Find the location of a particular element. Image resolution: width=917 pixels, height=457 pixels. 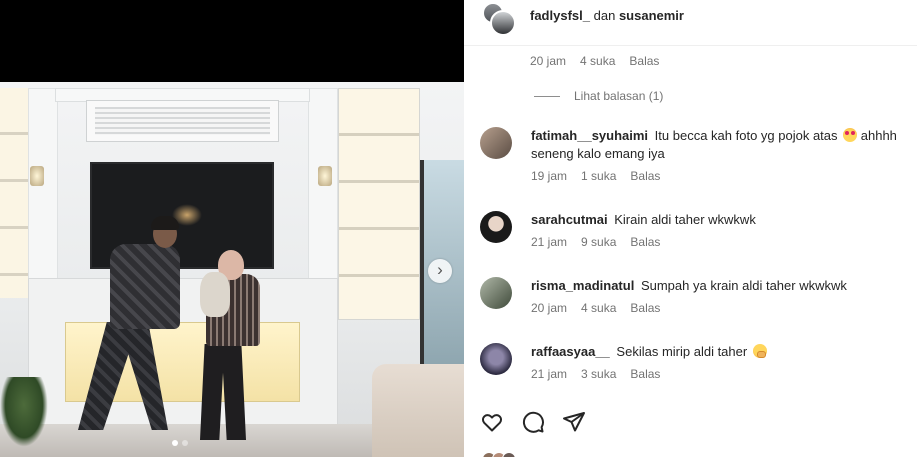

comment-body: Sekilas mirip aldi taher is located at coordinates (682, 351).